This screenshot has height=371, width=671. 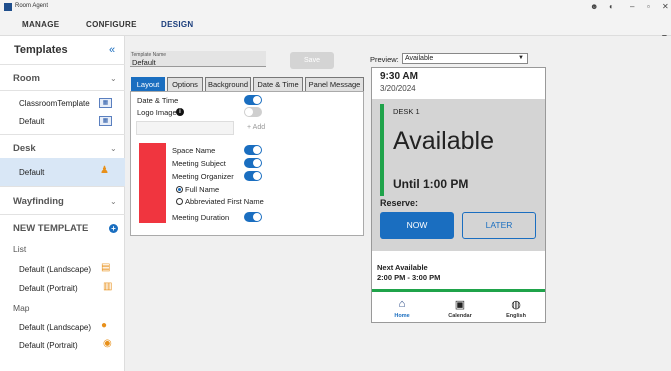 What do you see at coordinates (335, 7) in the screenshot?
I see `title-bar: Room Agent ☻ ◐ – ▫ ✕` at bounding box center [335, 7].